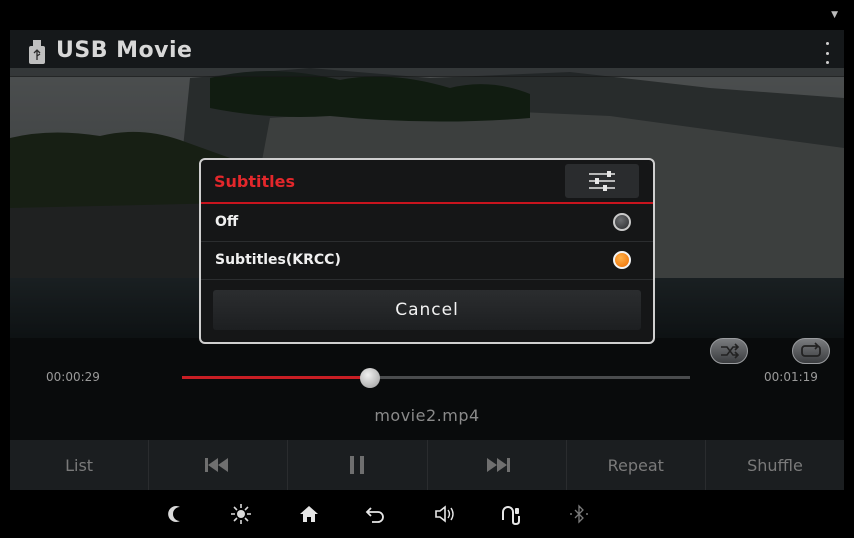 The width and height of the screenshot is (854, 538). I want to click on bluetooth-icon, so click(579, 514).